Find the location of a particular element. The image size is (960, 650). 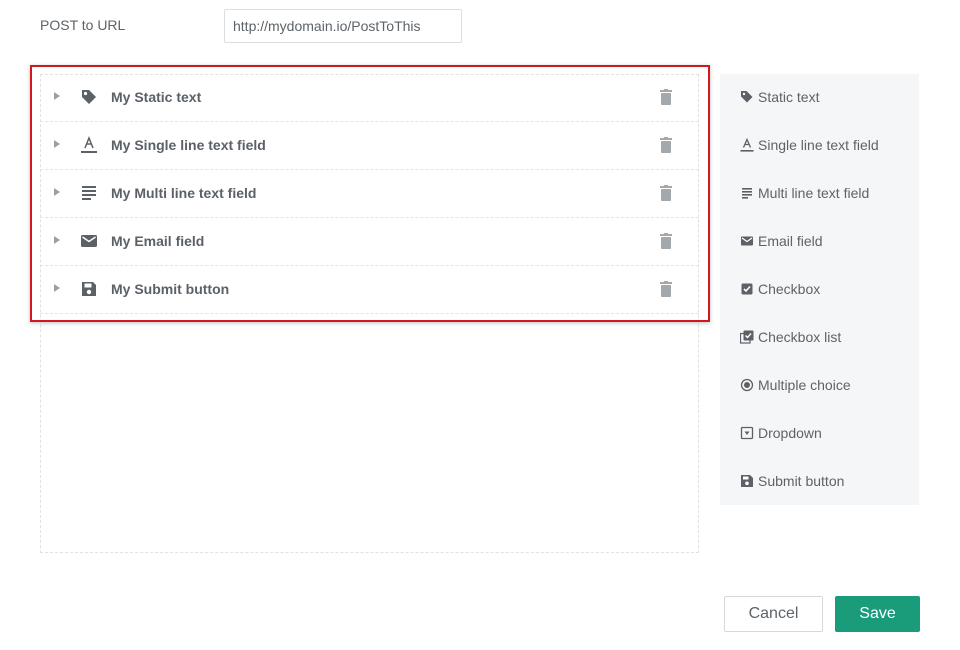

palette-item-multiple-choice: Multiple choice is located at coordinates (819, 386).